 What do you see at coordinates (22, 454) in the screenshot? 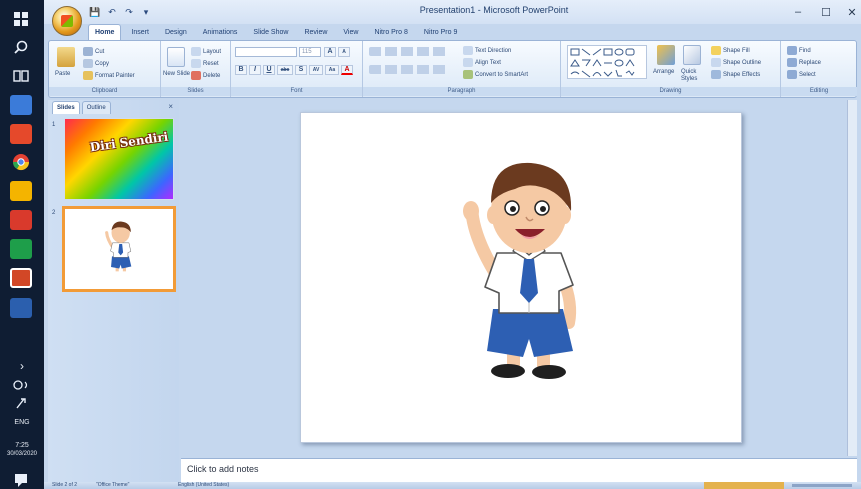
I see `clock-date: 30/03/2020` at bounding box center [22, 454].